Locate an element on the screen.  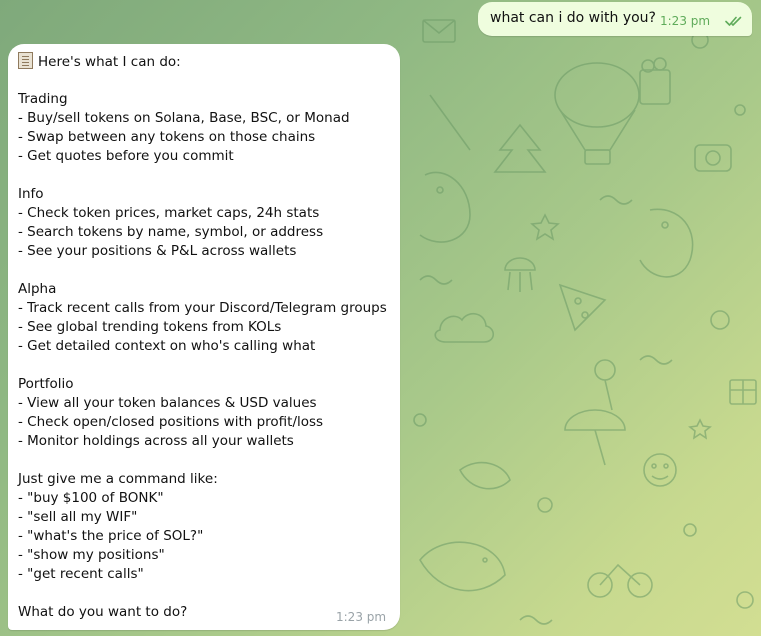
command-example: - "get recent calls" is located at coordinates (81, 574).